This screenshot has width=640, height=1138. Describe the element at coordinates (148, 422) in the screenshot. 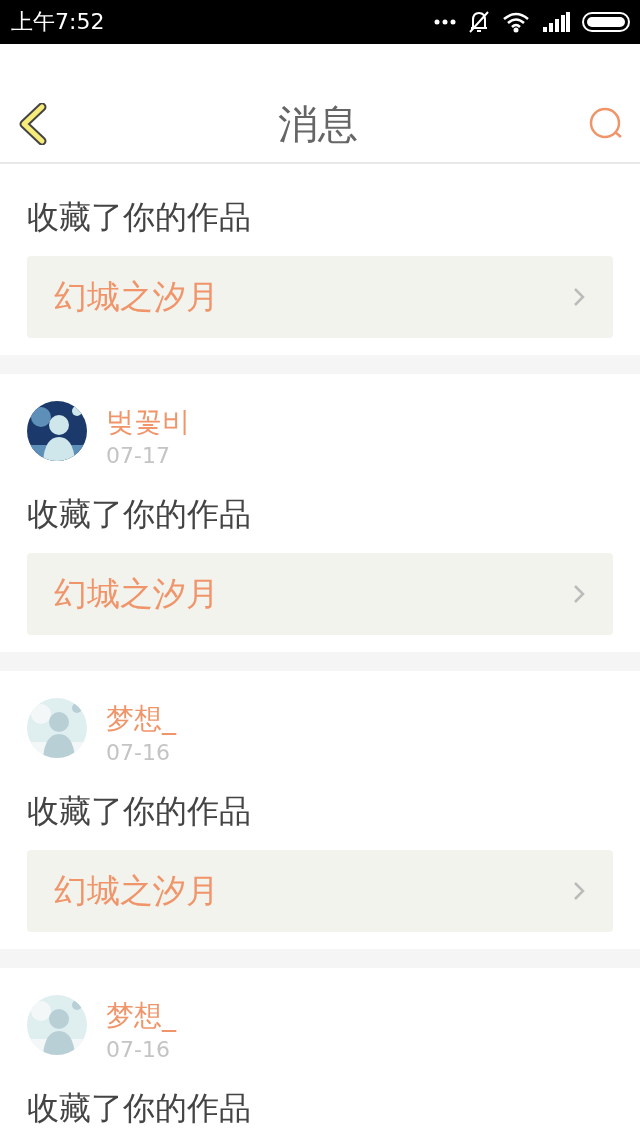

I see `user-name: 벚꽃비` at that location.